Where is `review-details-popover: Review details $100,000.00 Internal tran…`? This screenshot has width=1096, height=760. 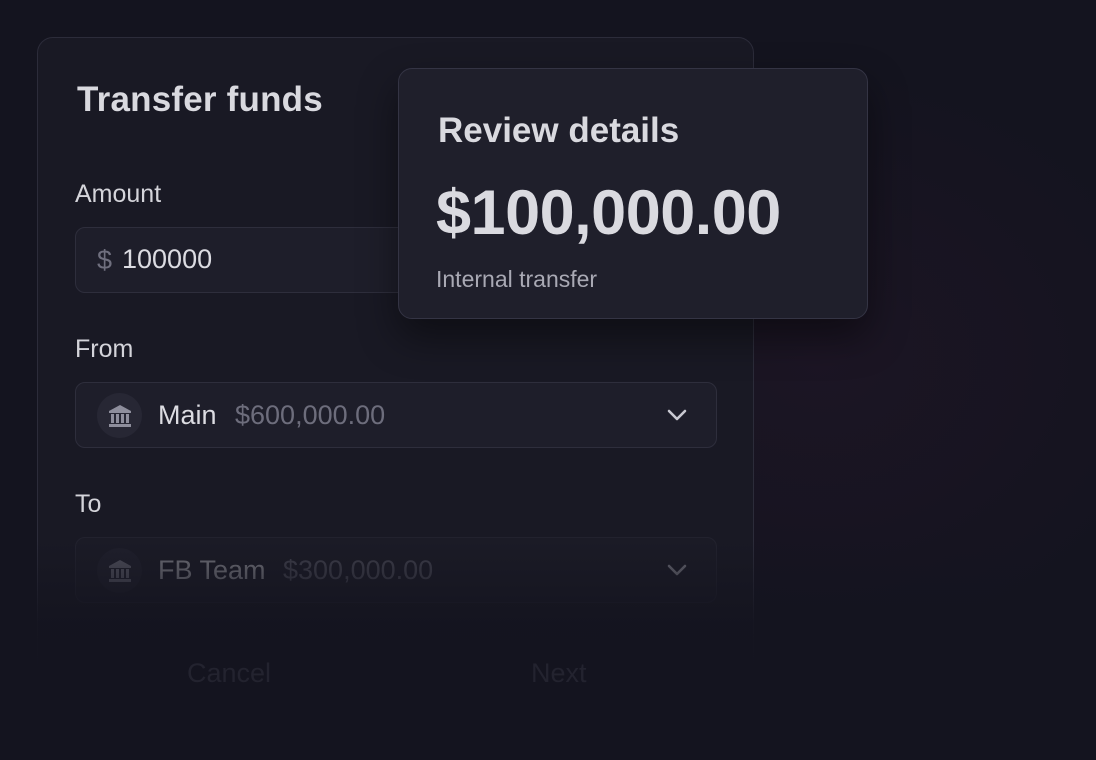 review-details-popover: Review details $100,000.00 Internal tran… is located at coordinates (633, 193).